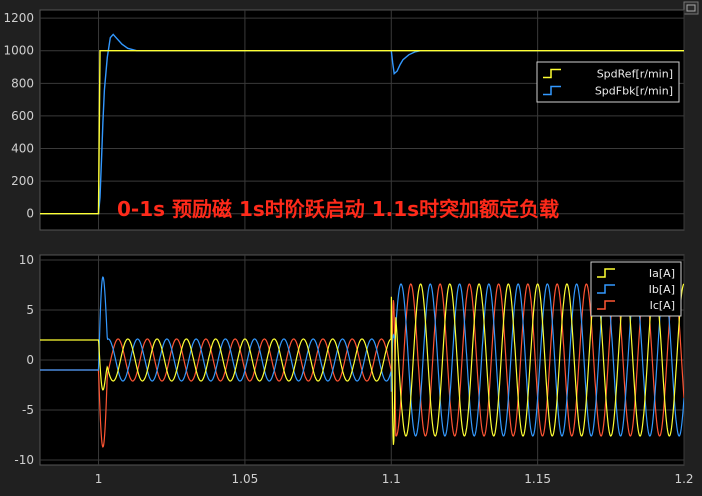  What do you see at coordinates (245, 479) in the screenshot?
I see `current-x-tick-label: 1.05` at bounding box center [245, 479].